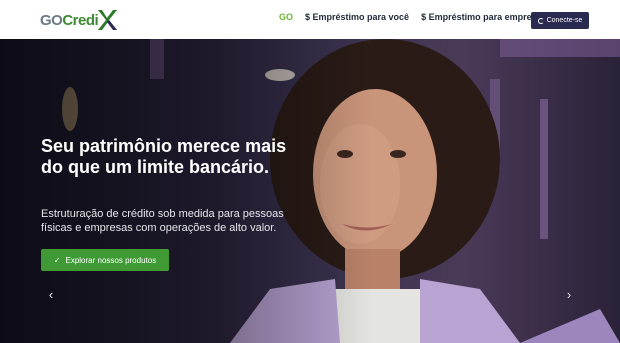  What do you see at coordinates (481, 17) in the screenshot?
I see `nav-item-loan-business: $ Empréstimo para empresa` at bounding box center [481, 17].